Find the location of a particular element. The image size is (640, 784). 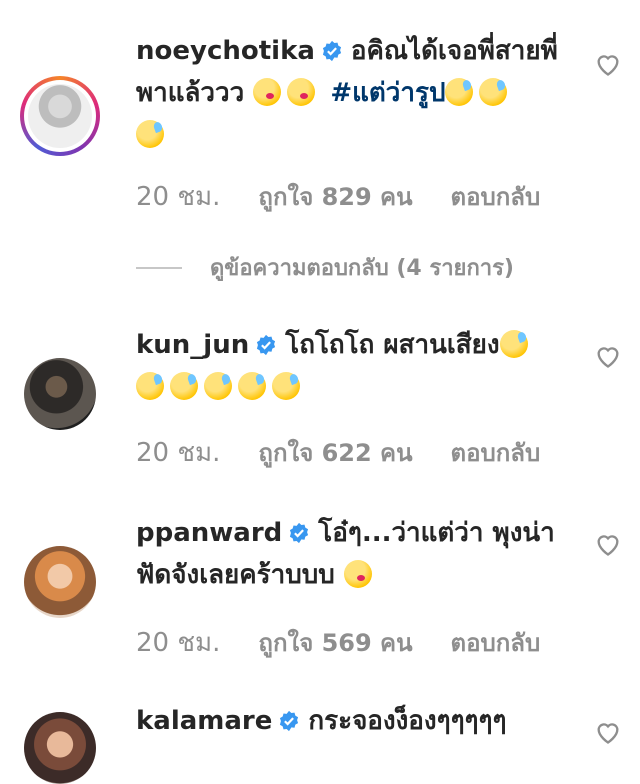

username-link: kun_jun is located at coordinates (192, 345).